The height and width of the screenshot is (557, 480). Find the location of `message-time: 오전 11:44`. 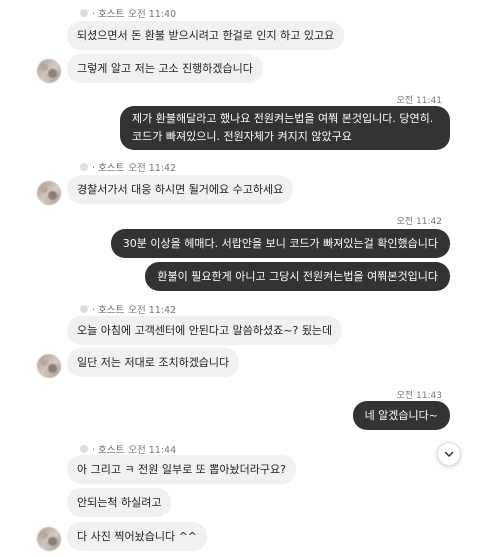

message-time: 오전 11:44 is located at coordinates (152, 450).